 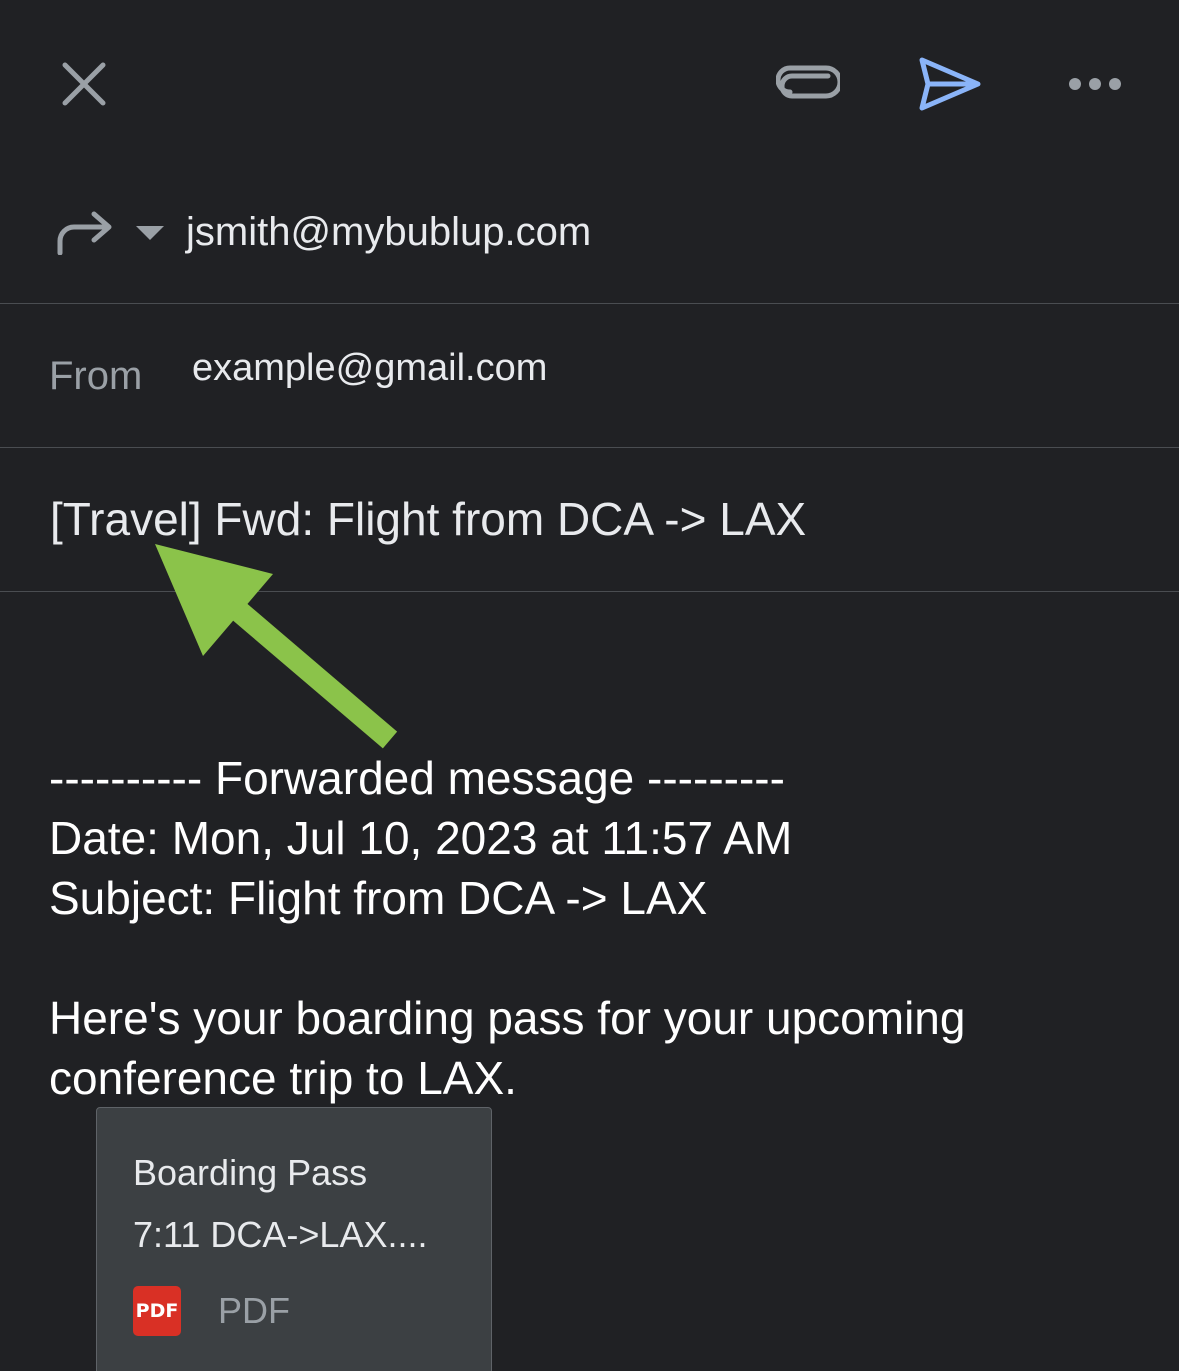 I want to click on reply-type-button, so click(x=84, y=233).